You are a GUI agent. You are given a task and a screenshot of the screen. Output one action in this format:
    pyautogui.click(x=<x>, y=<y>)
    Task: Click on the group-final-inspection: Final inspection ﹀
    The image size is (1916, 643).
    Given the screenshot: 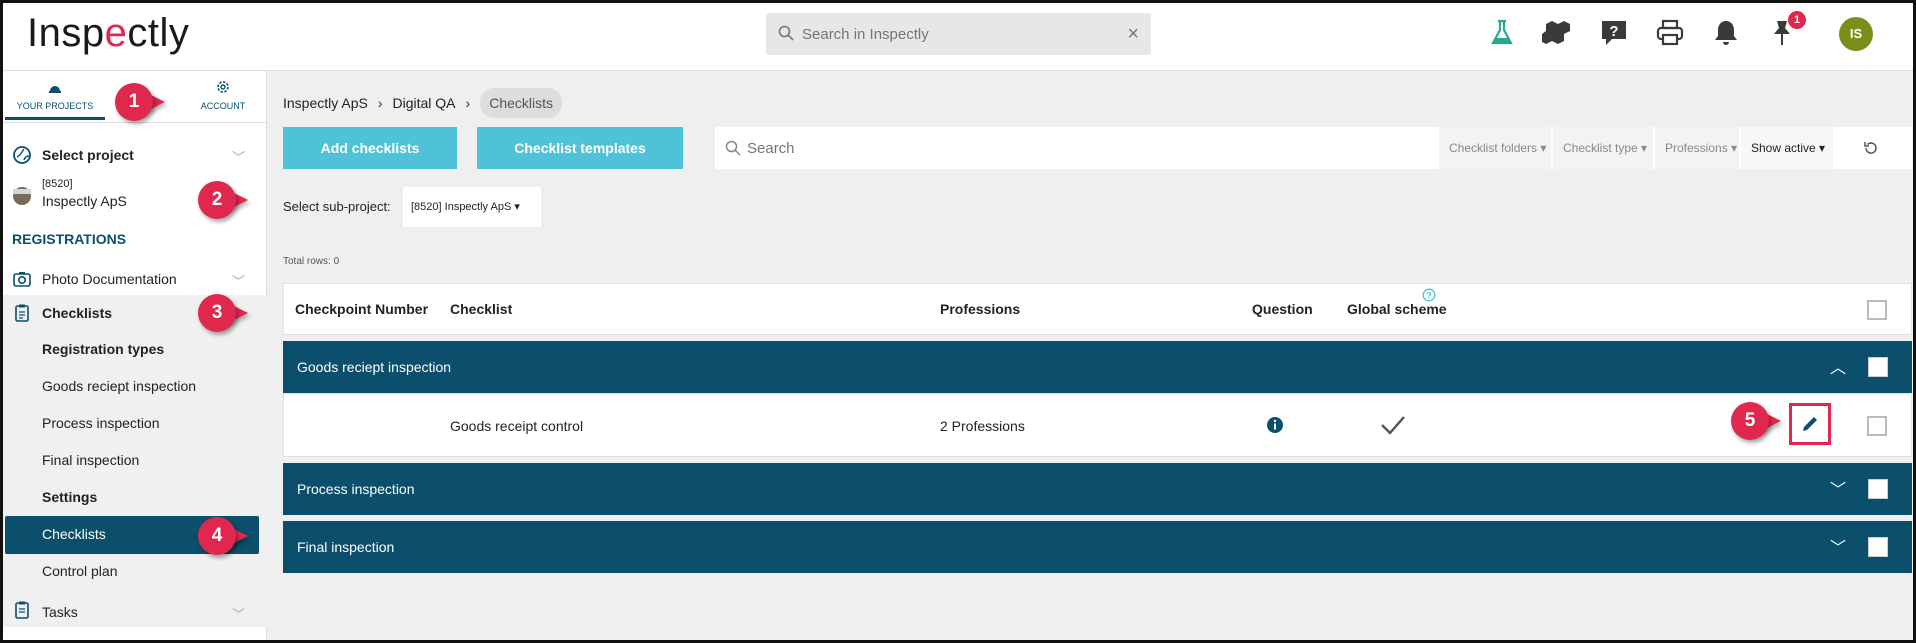 What is the action you would take?
    pyautogui.click(x=1097, y=547)
    